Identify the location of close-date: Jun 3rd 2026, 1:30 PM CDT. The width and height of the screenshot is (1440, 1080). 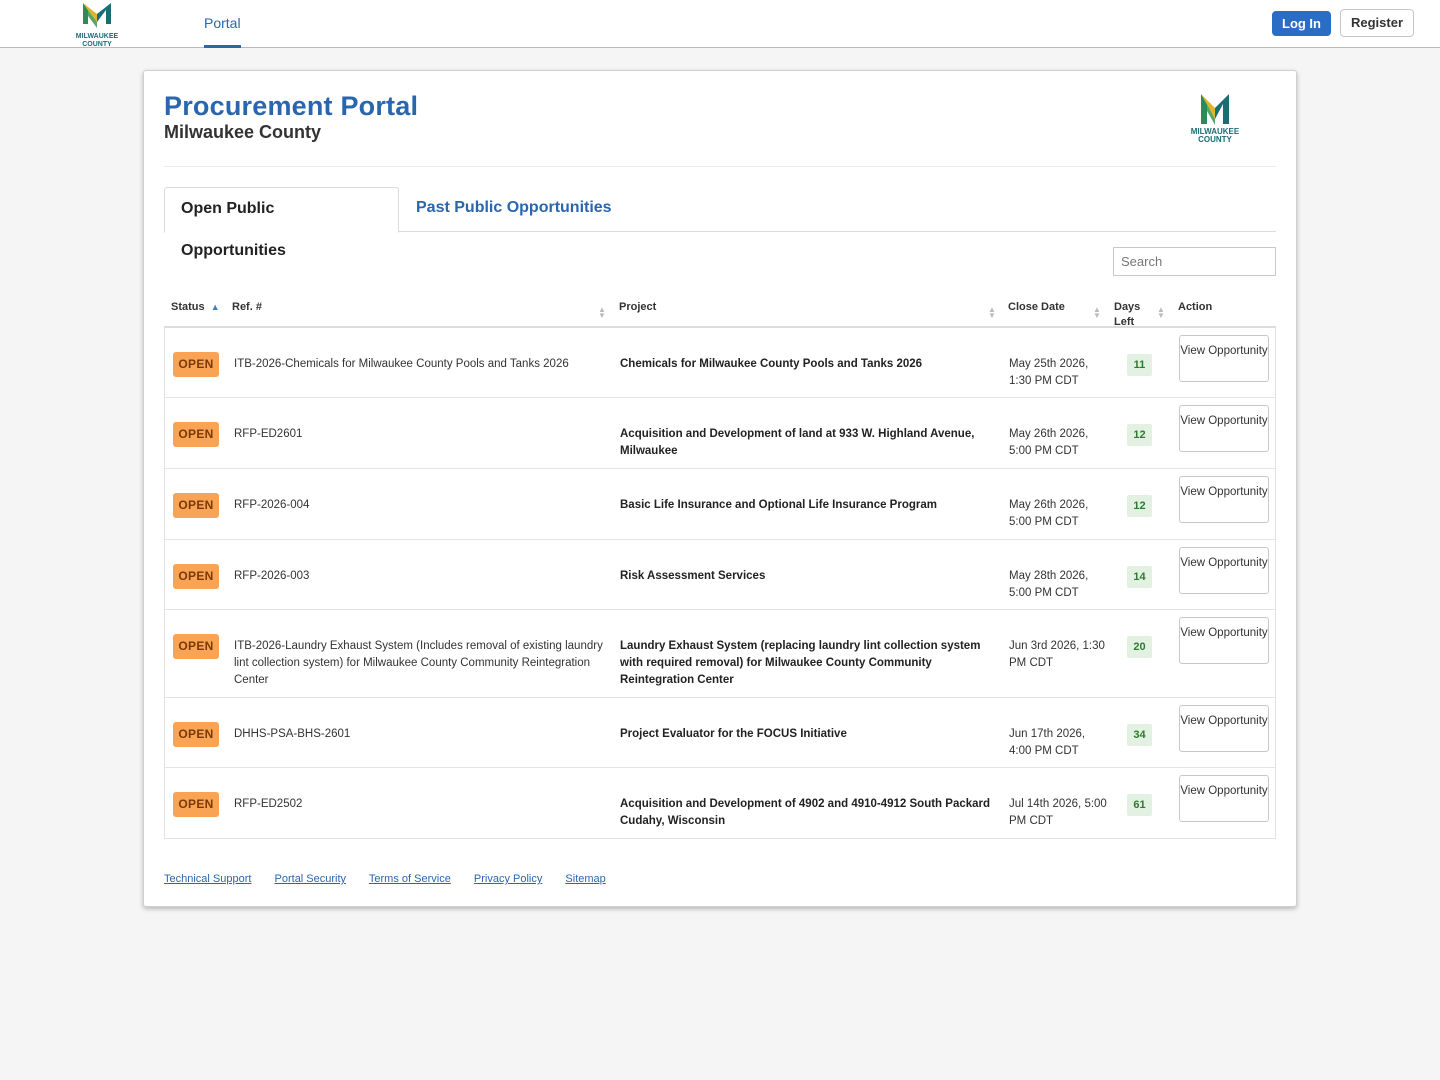
(1057, 654).